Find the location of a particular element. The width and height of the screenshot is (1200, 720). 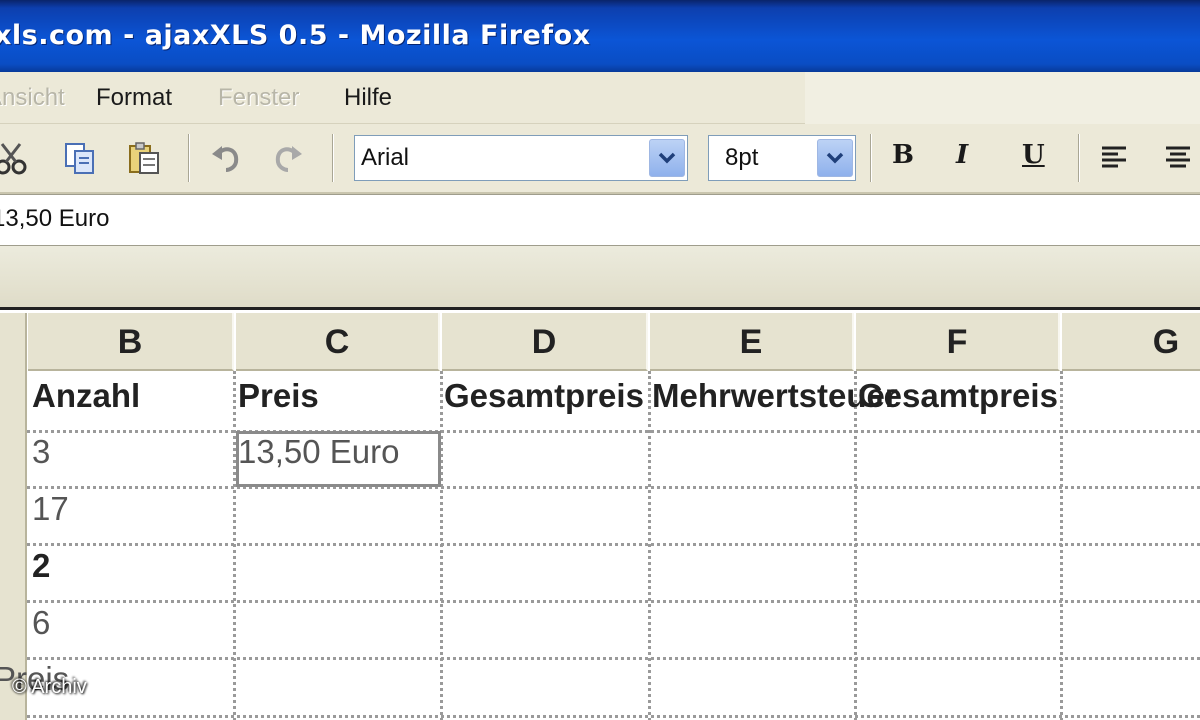

redo-button is located at coordinates (288, 158).